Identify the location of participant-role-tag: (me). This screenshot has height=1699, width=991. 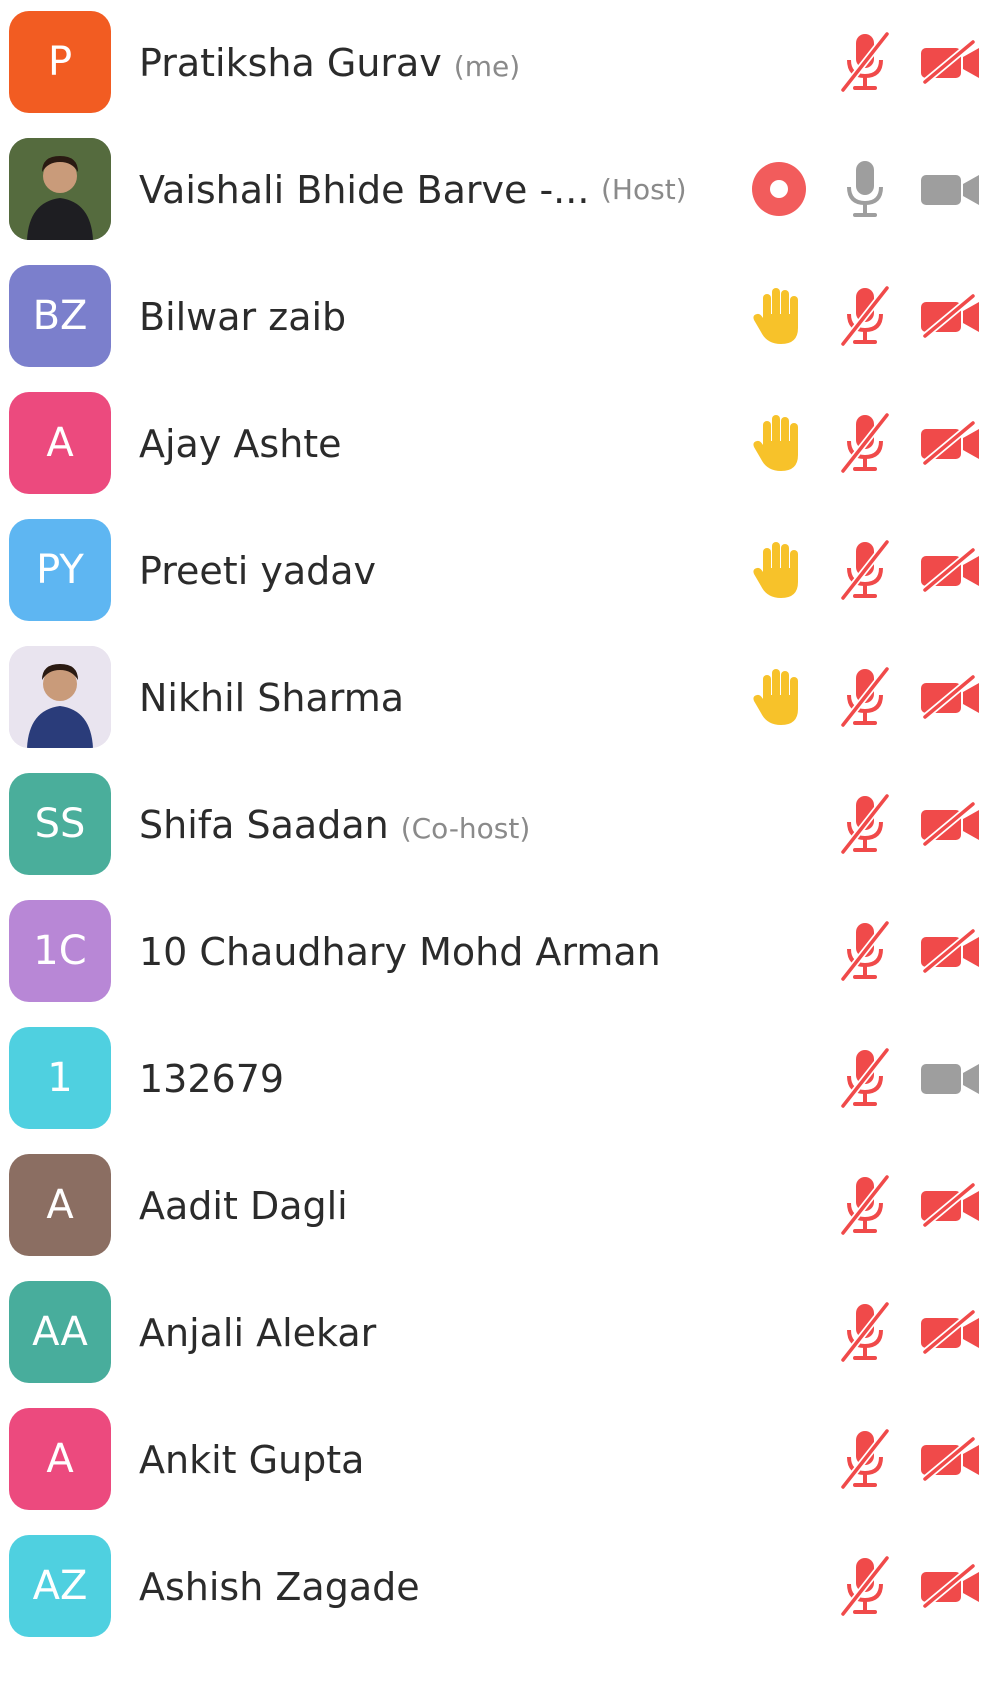
(487, 66).